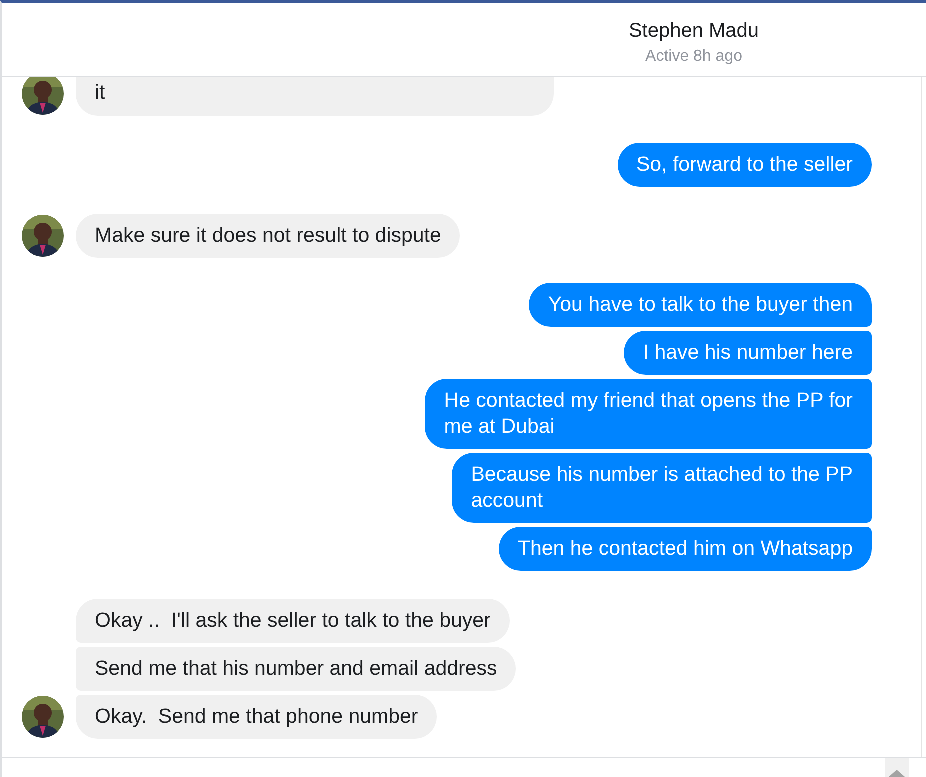 Image resolution: width=926 pixels, height=777 pixels. What do you see at coordinates (685, 549) in the screenshot?
I see `sent-message: Then he contacted him on Whatsapp` at bounding box center [685, 549].